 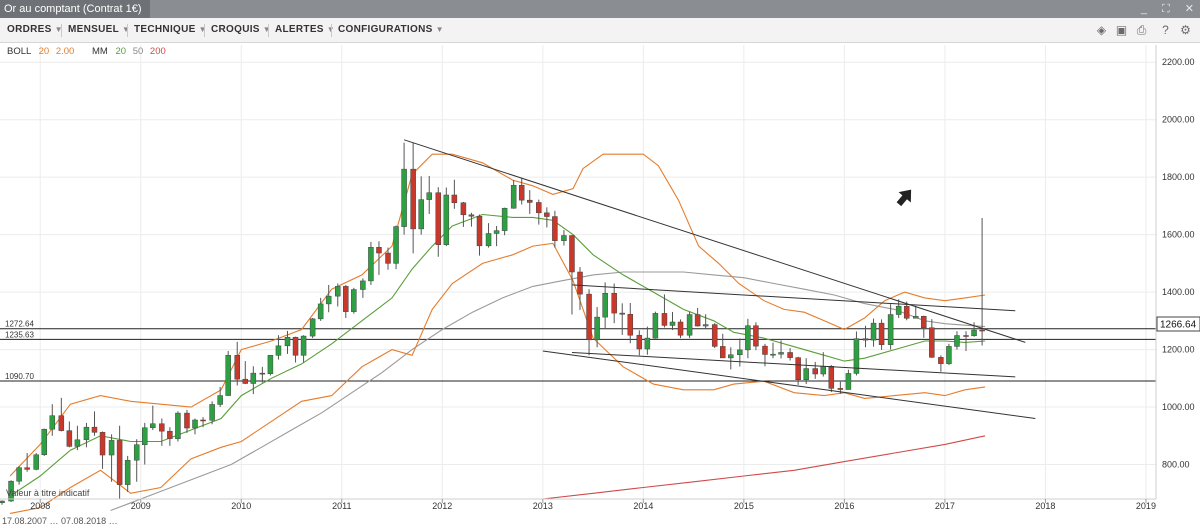 I want to click on y-tick-label: 1800.00, so click(x=1178, y=177).